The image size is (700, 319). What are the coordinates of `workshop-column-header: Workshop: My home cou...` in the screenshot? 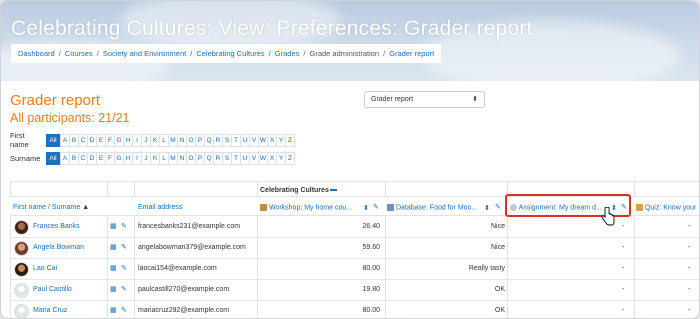 It's located at (306, 207).